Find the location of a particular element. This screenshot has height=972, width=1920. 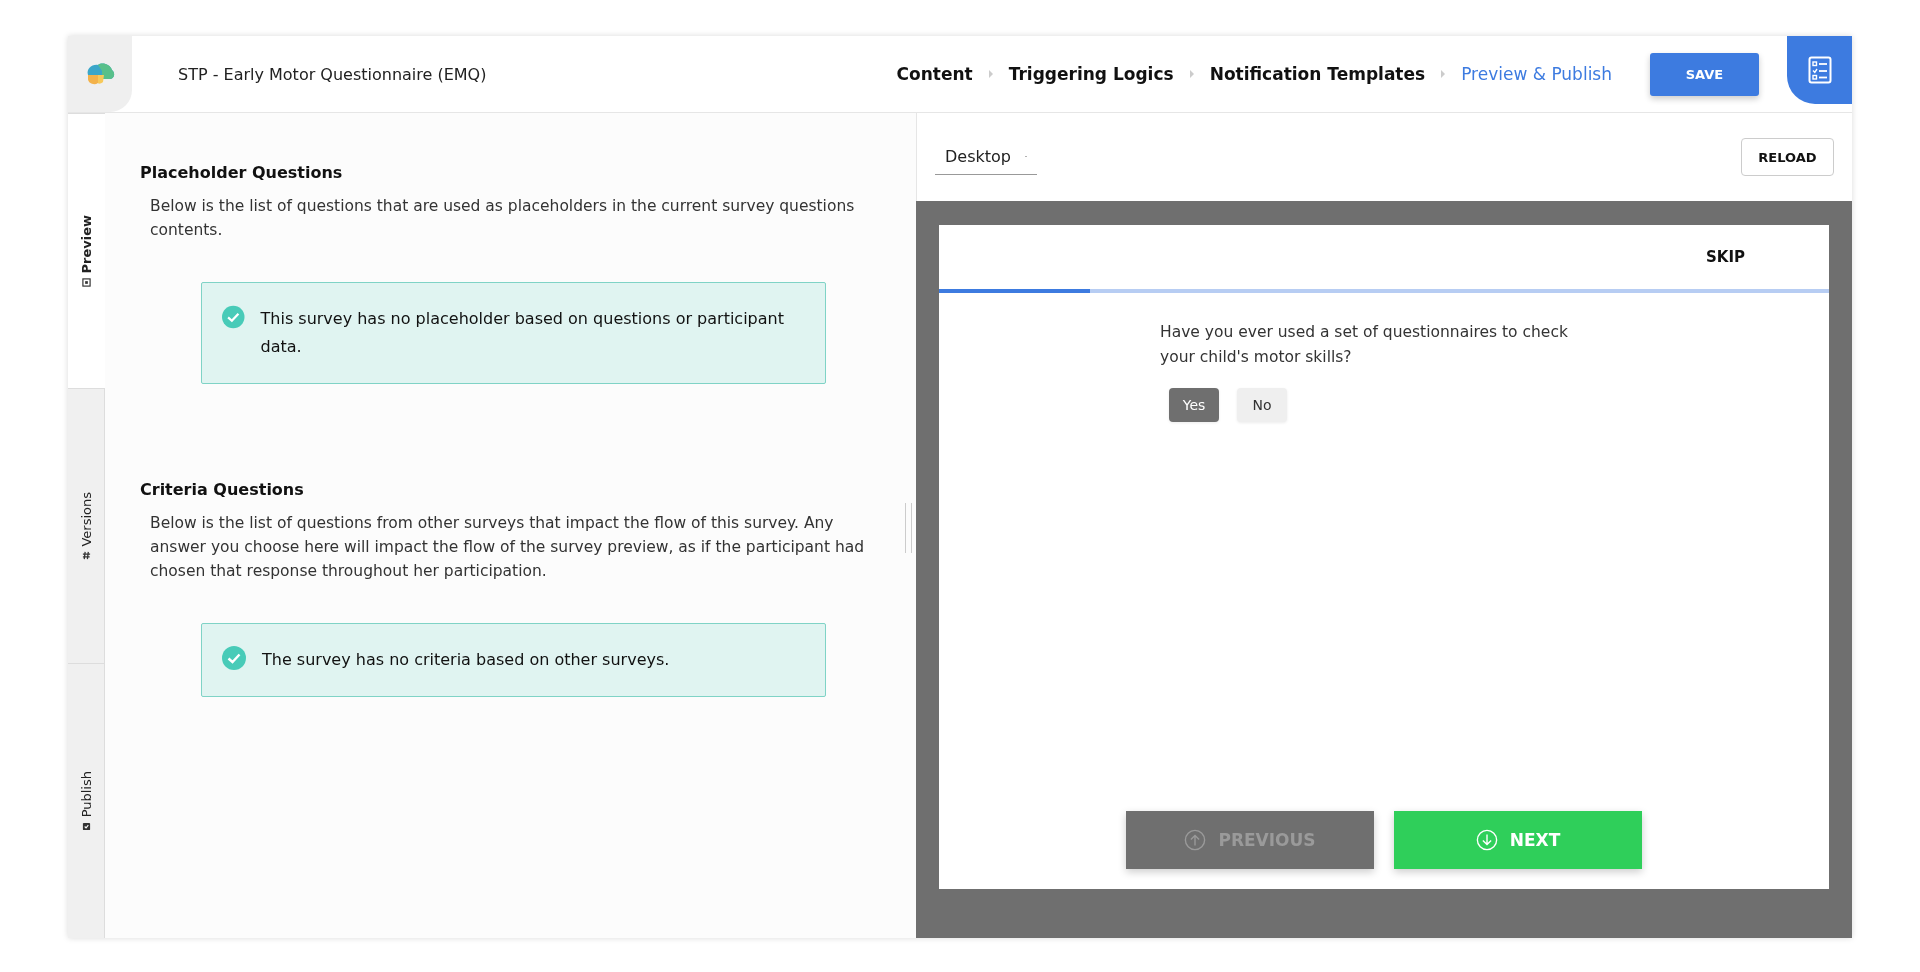

preview-icon is located at coordinates (86, 282).